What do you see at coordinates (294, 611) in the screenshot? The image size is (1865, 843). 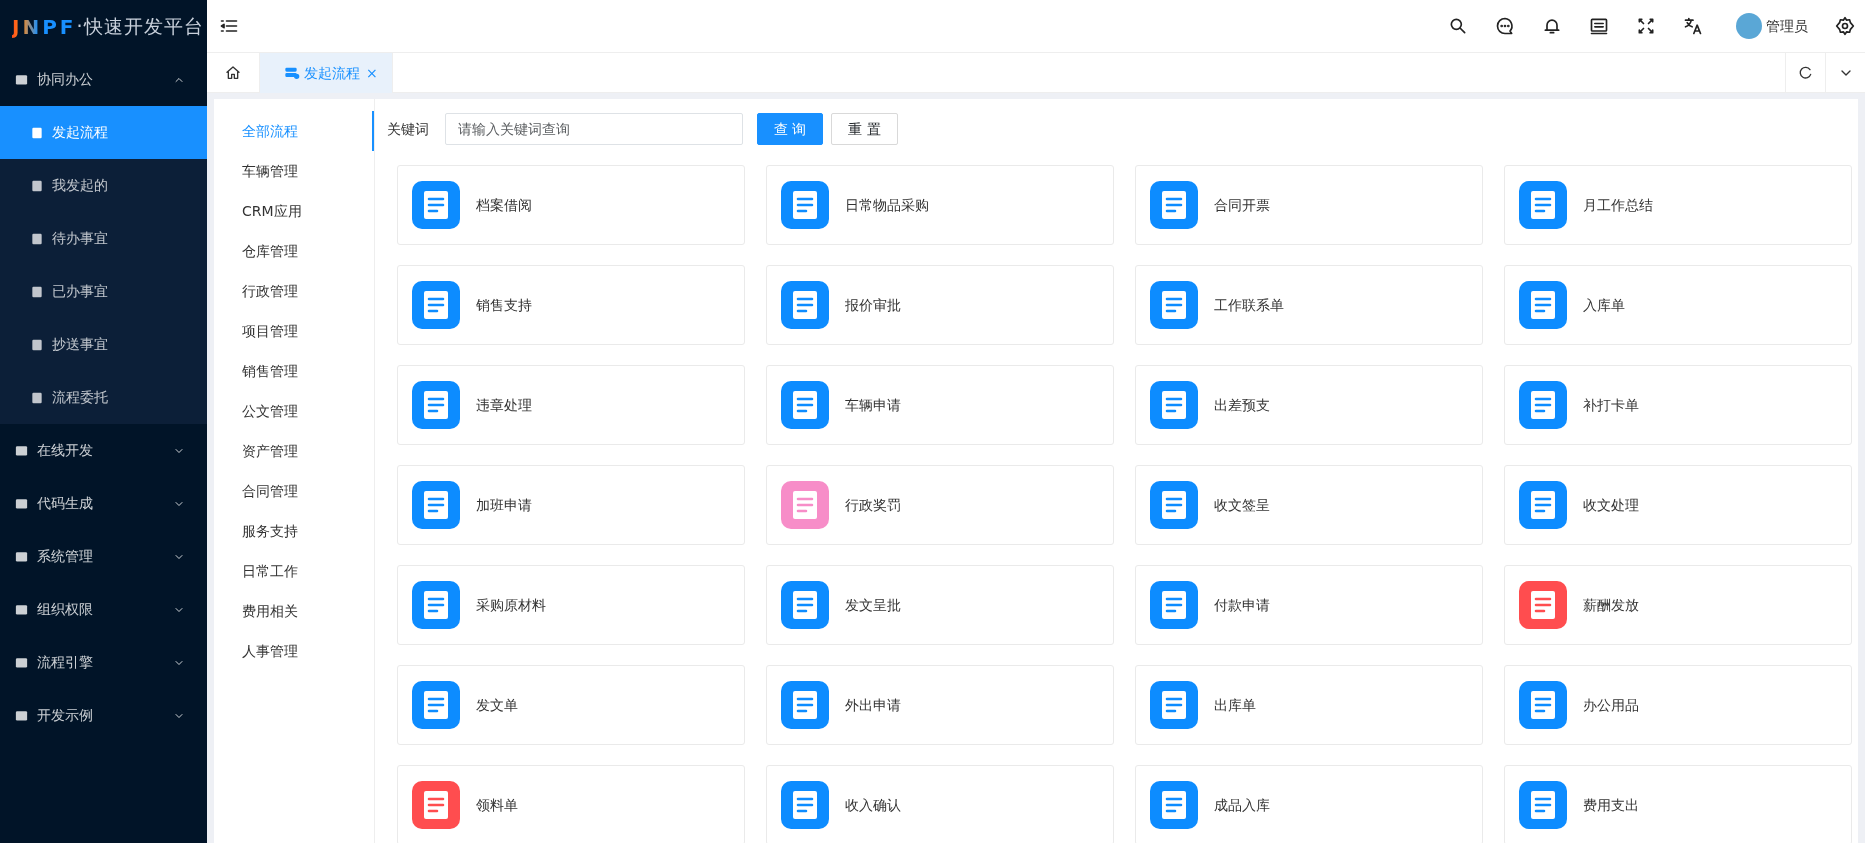 I see `category-item: 费用相关` at bounding box center [294, 611].